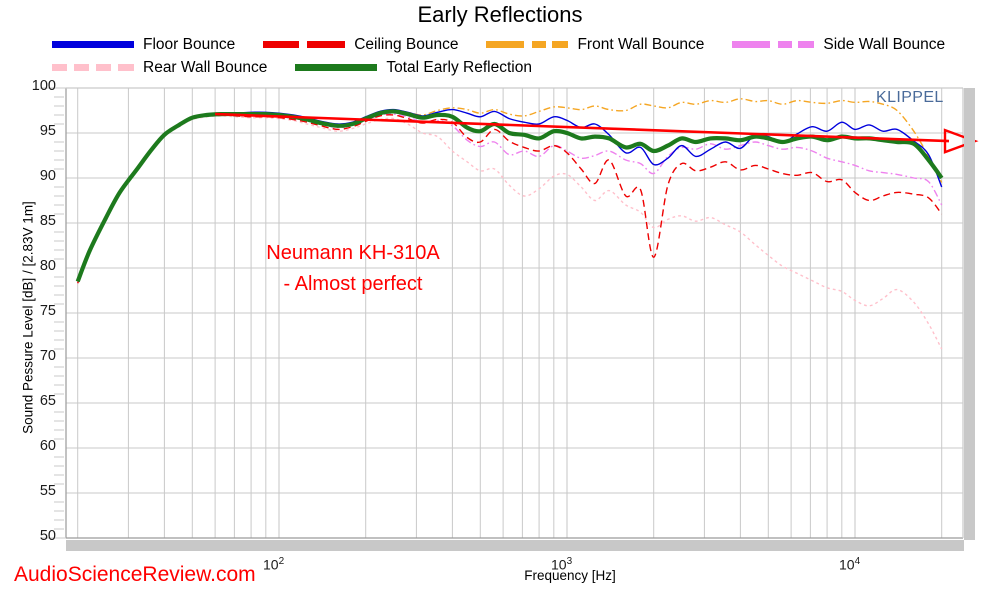  Describe the element at coordinates (353, 269) in the screenshot. I see `device-annotation: Neumann KH-310A - Almost perfect` at that location.